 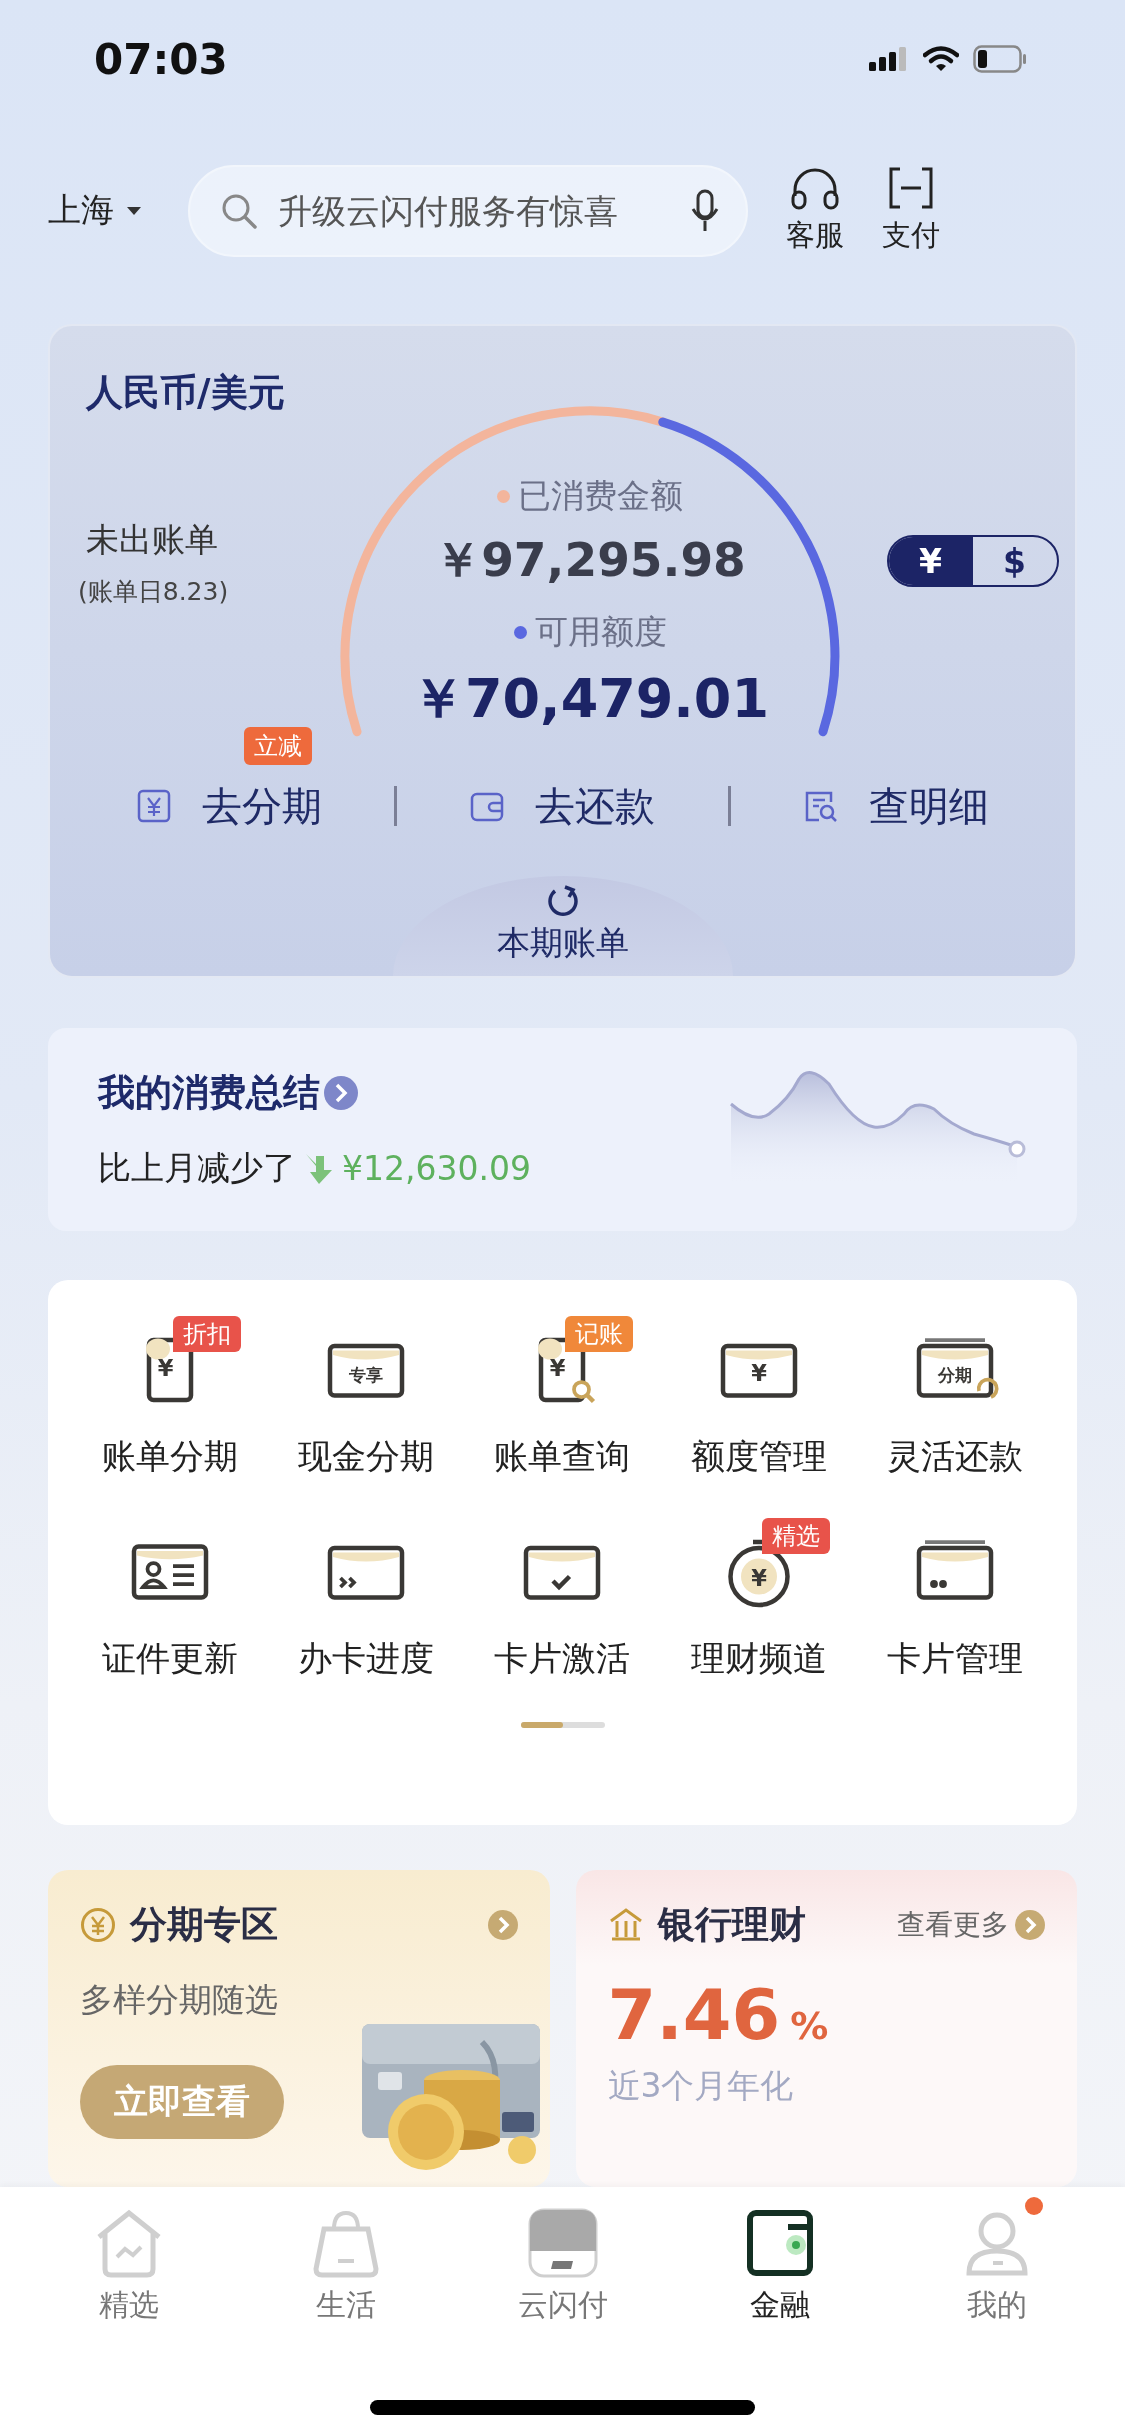 I want to click on service-item: 专享 现金分期, so click(x=366, y=1399).